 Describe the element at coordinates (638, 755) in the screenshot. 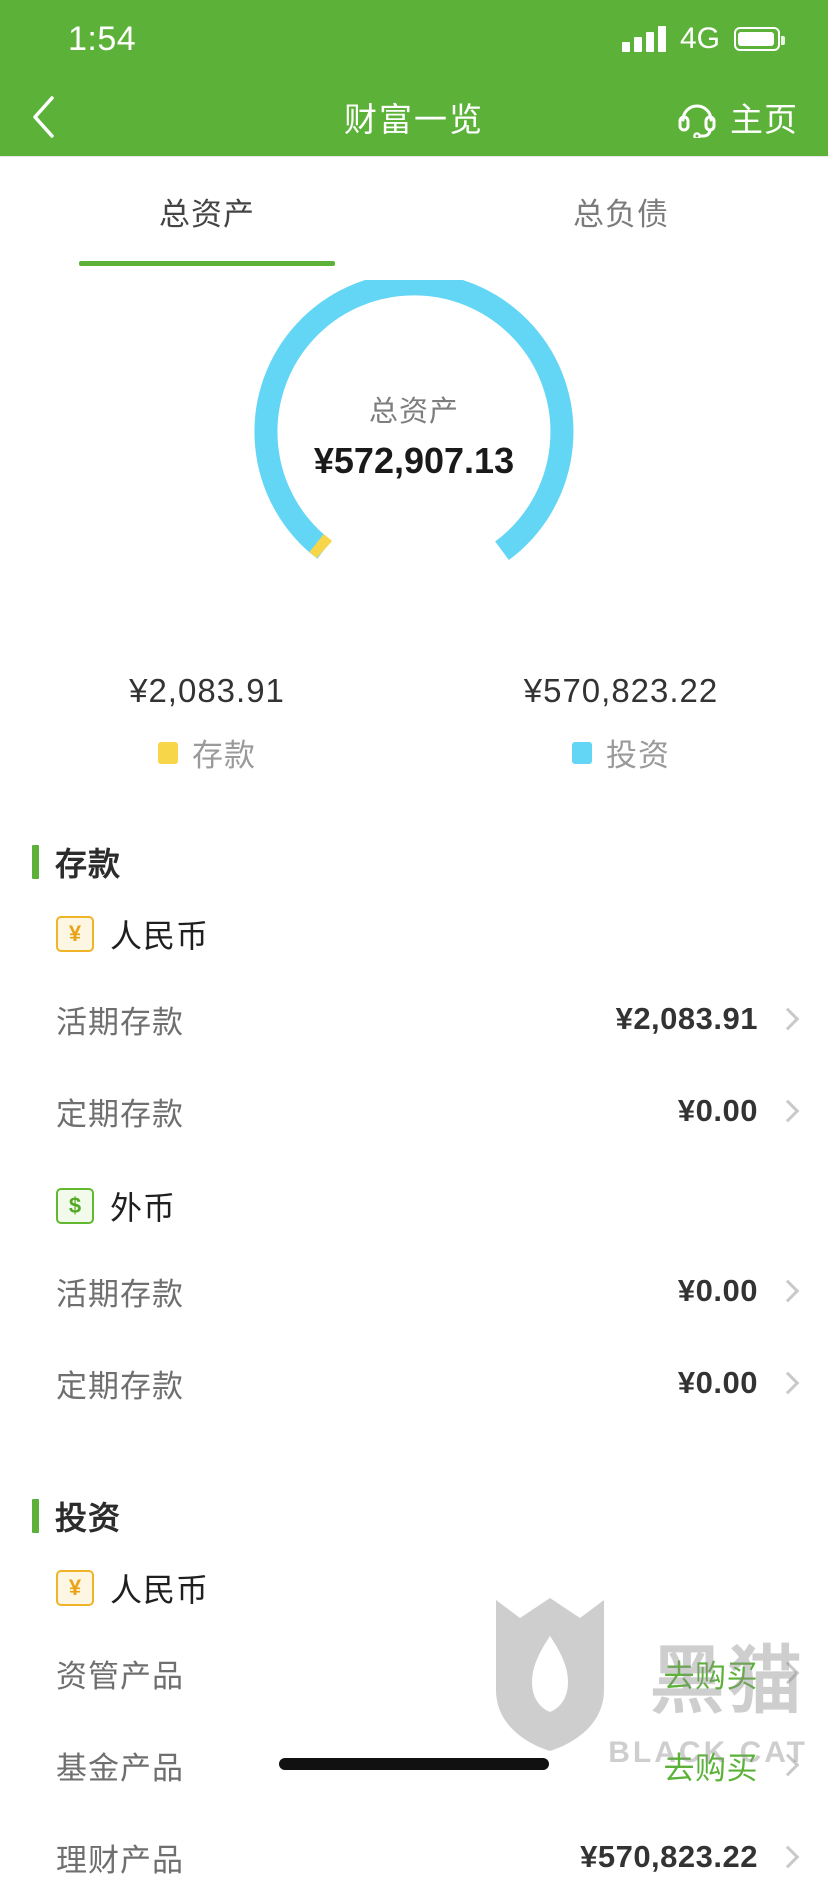

I see `legend-investment-label: 投资` at that location.